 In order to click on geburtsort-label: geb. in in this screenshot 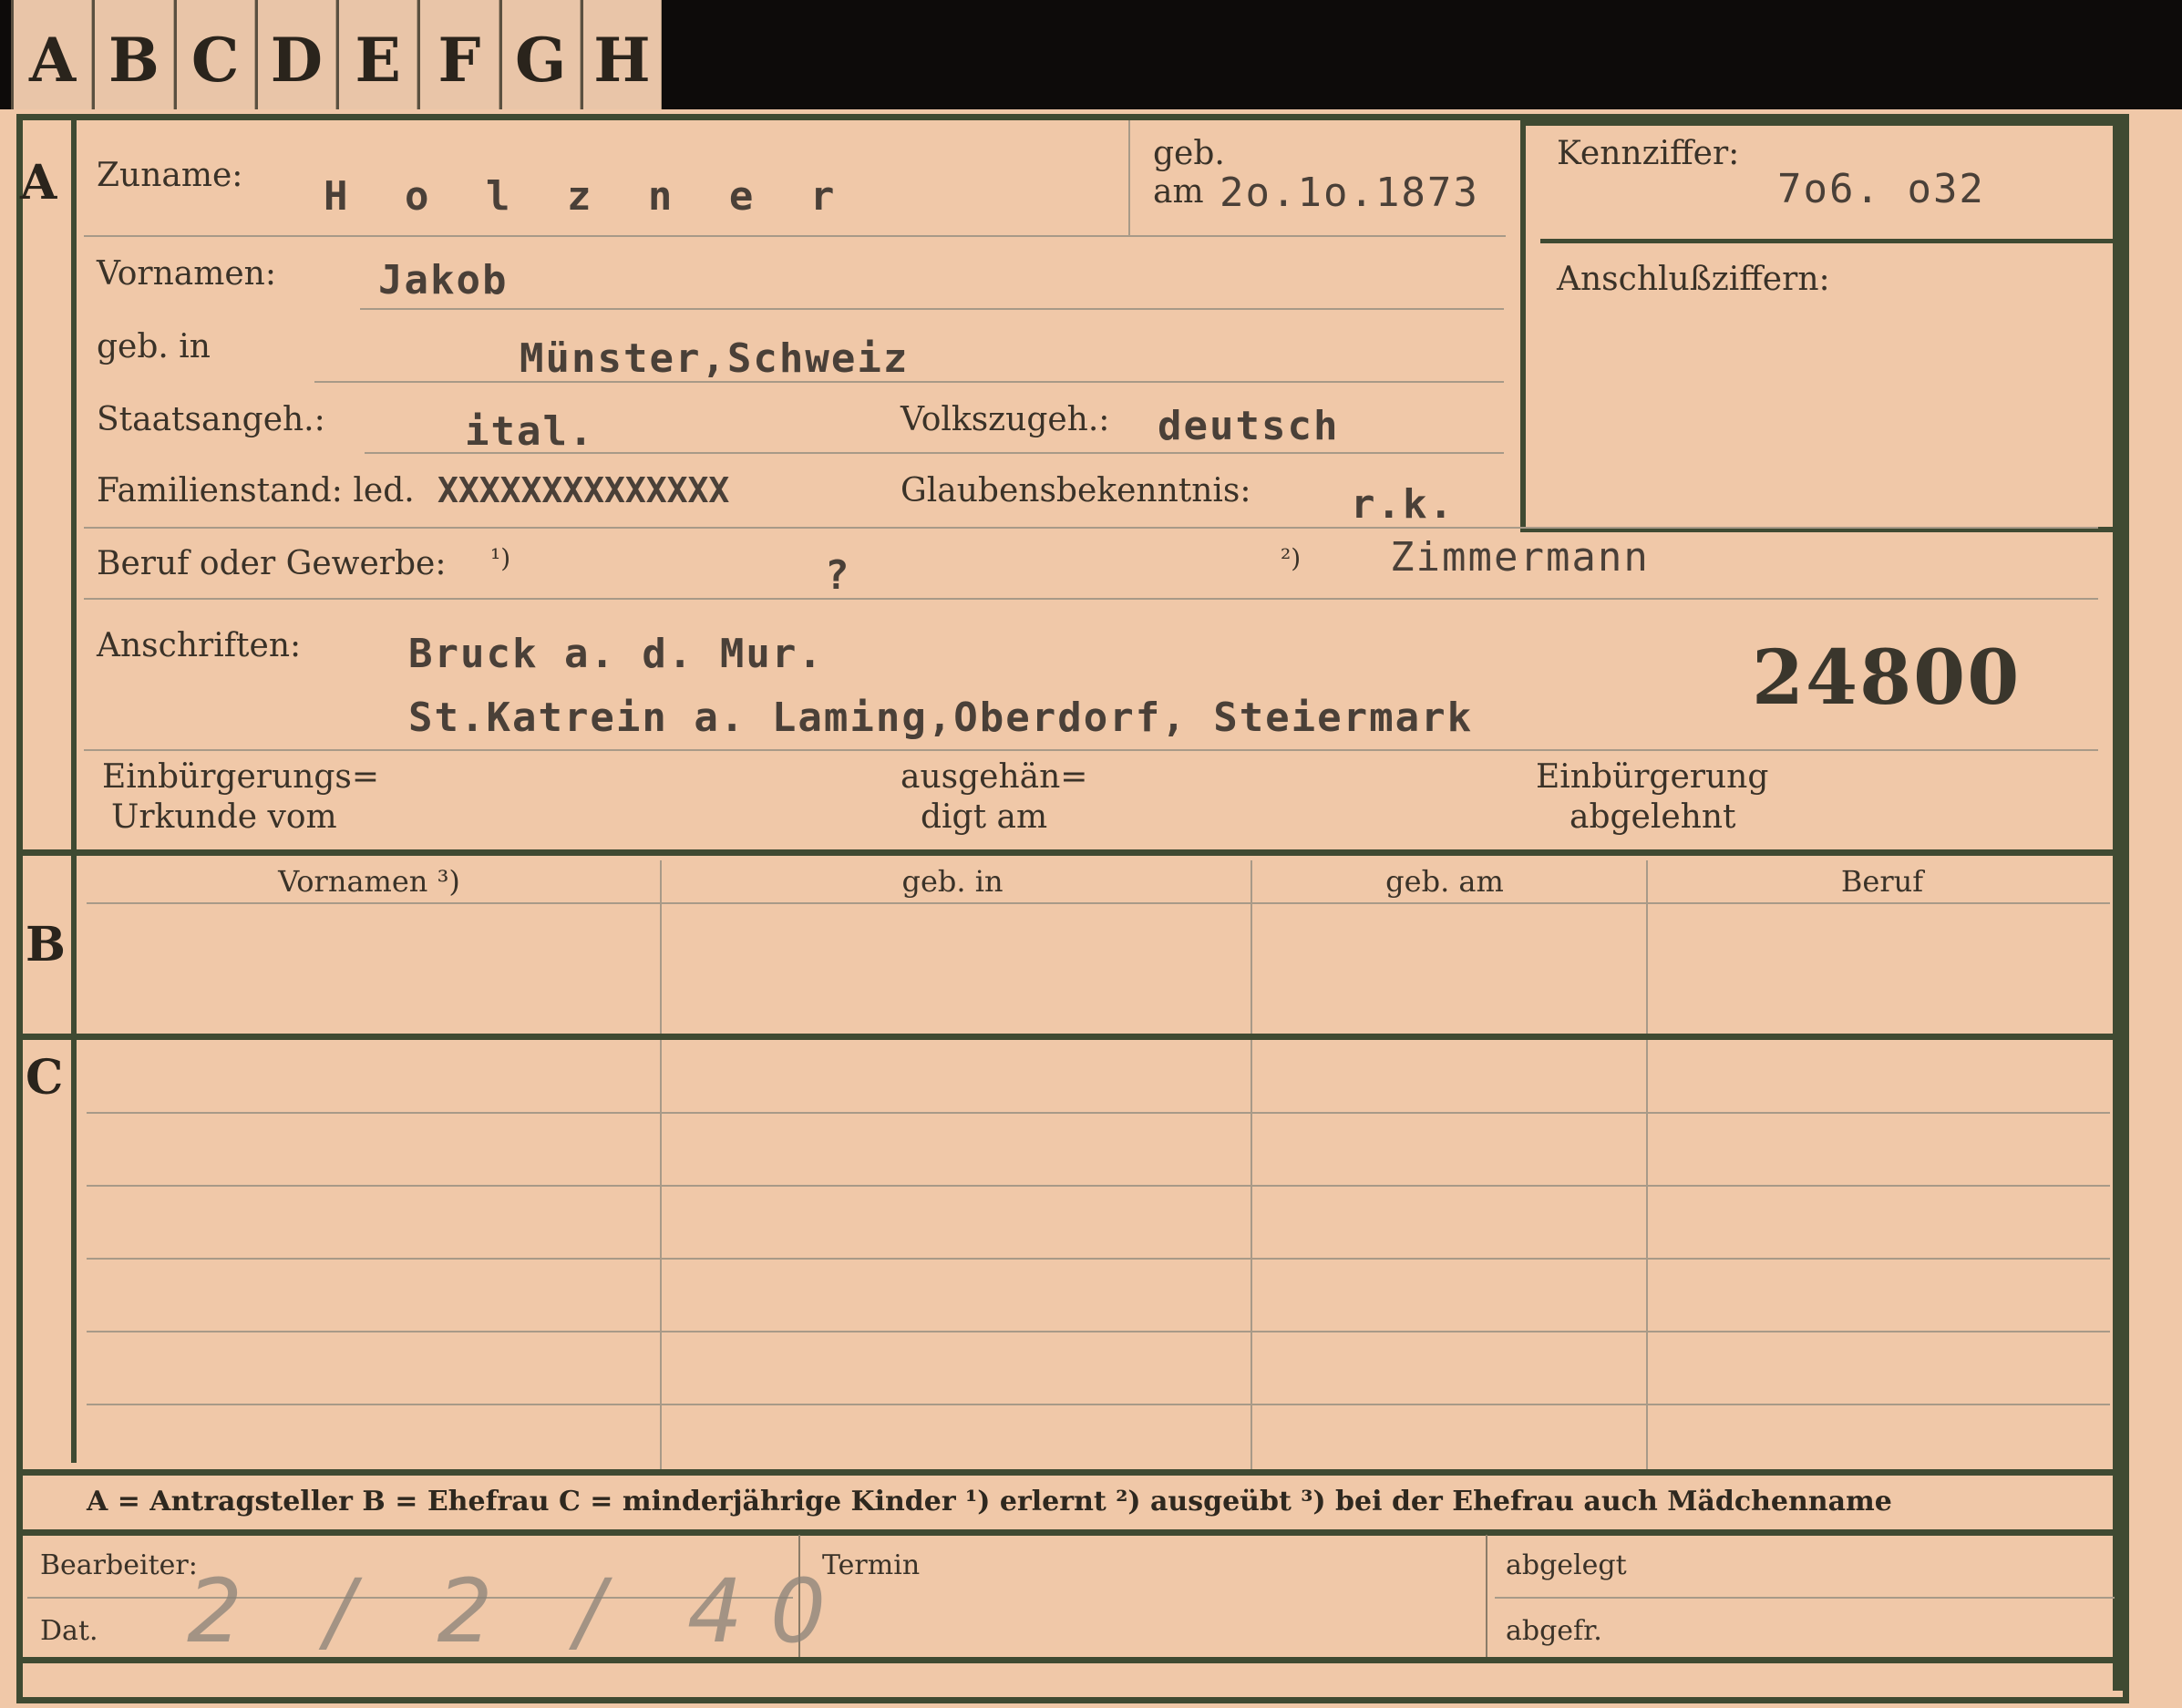, I will do `click(154, 346)`.